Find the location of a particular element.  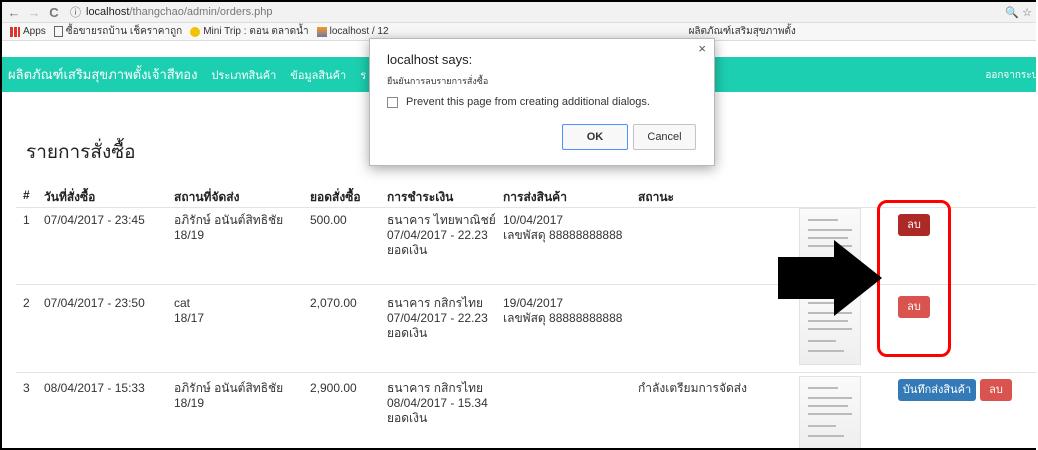

close-icon: × is located at coordinates (702, 48).